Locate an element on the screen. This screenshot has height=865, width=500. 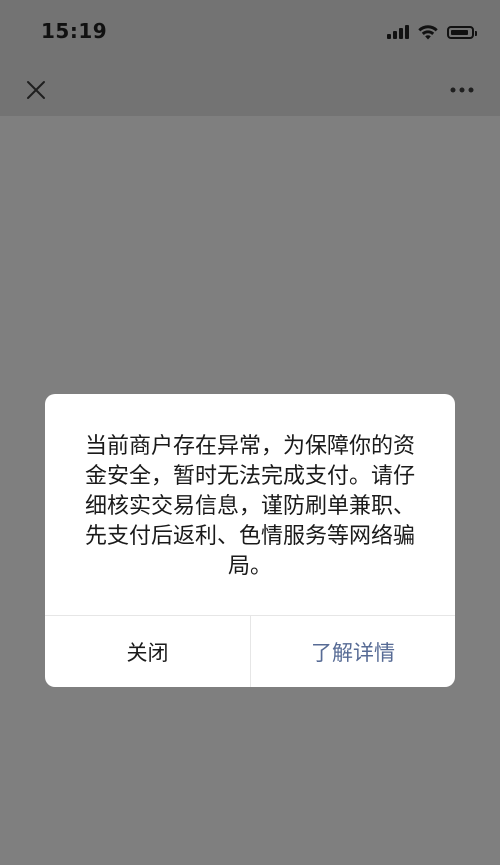
more-button is located at coordinates (462, 90).